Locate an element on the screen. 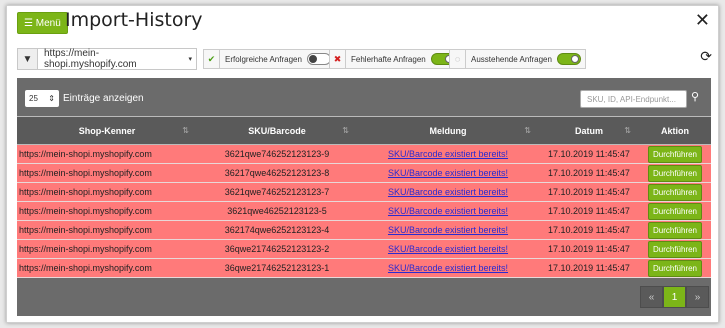 Image resolution: width=725 pixels, height=328 pixels. cell-sku: 362174qwe6252123123-4 is located at coordinates (277, 230).